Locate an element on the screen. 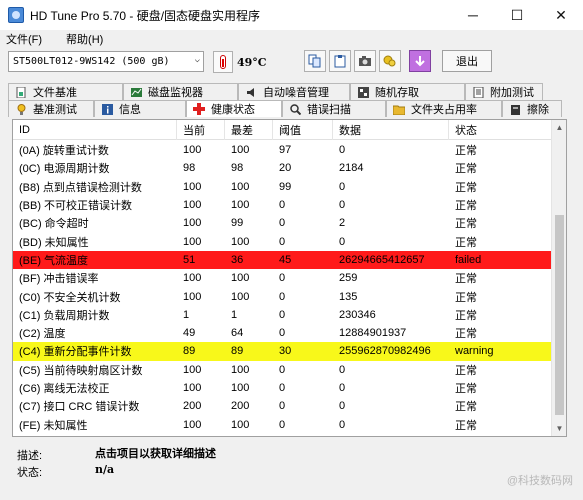  table-row: (FE) 未知属性 100 100 0 0 正常 is located at coordinates (282, 424).